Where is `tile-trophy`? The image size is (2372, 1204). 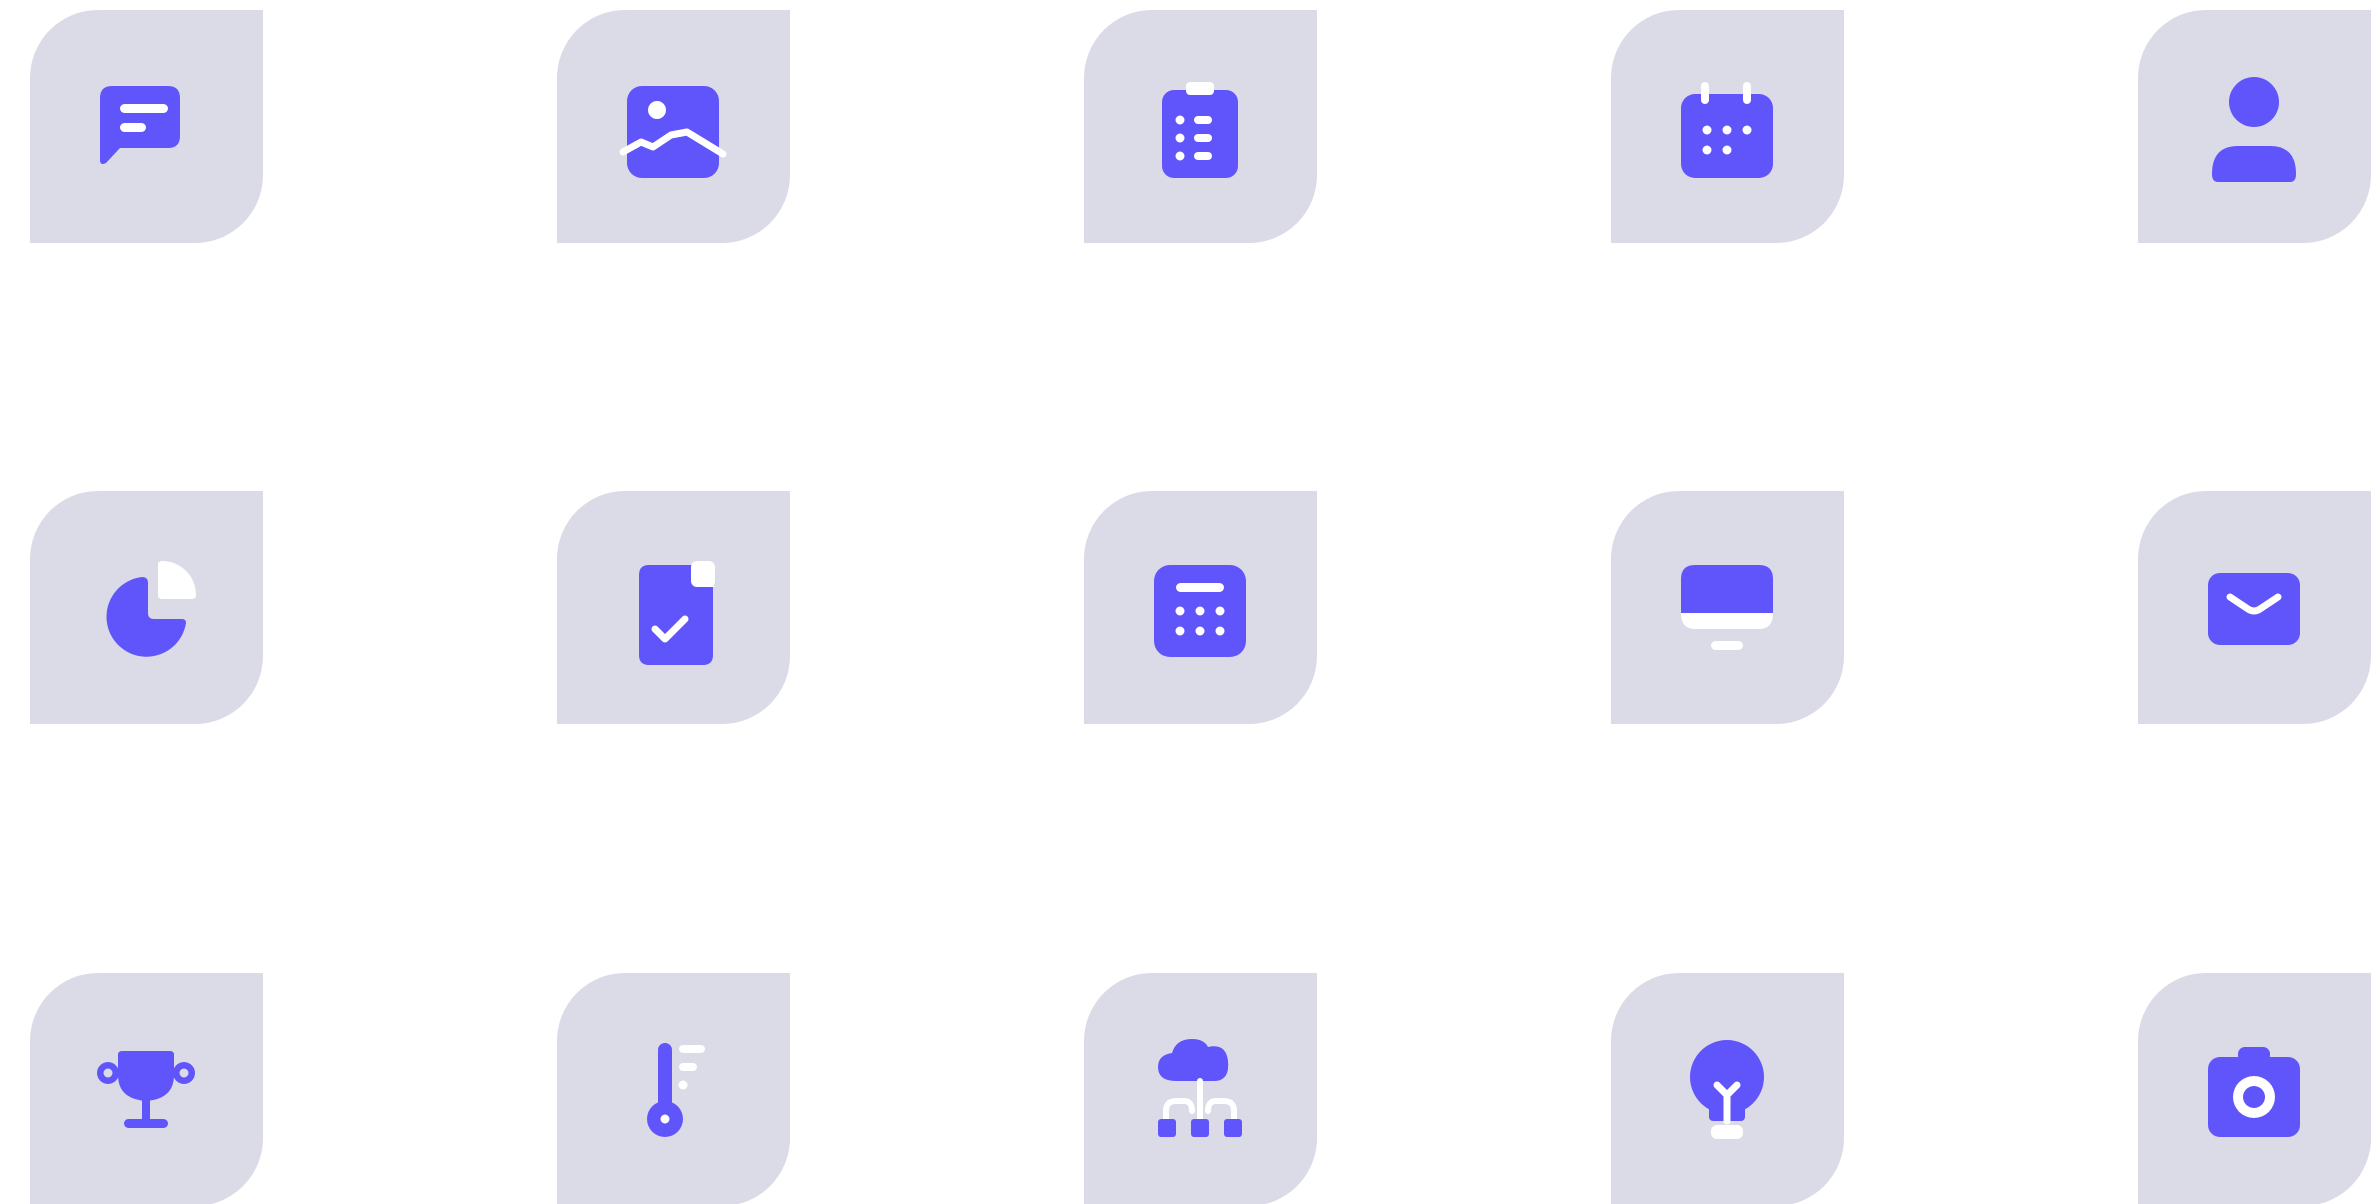 tile-trophy is located at coordinates (146, 1088).